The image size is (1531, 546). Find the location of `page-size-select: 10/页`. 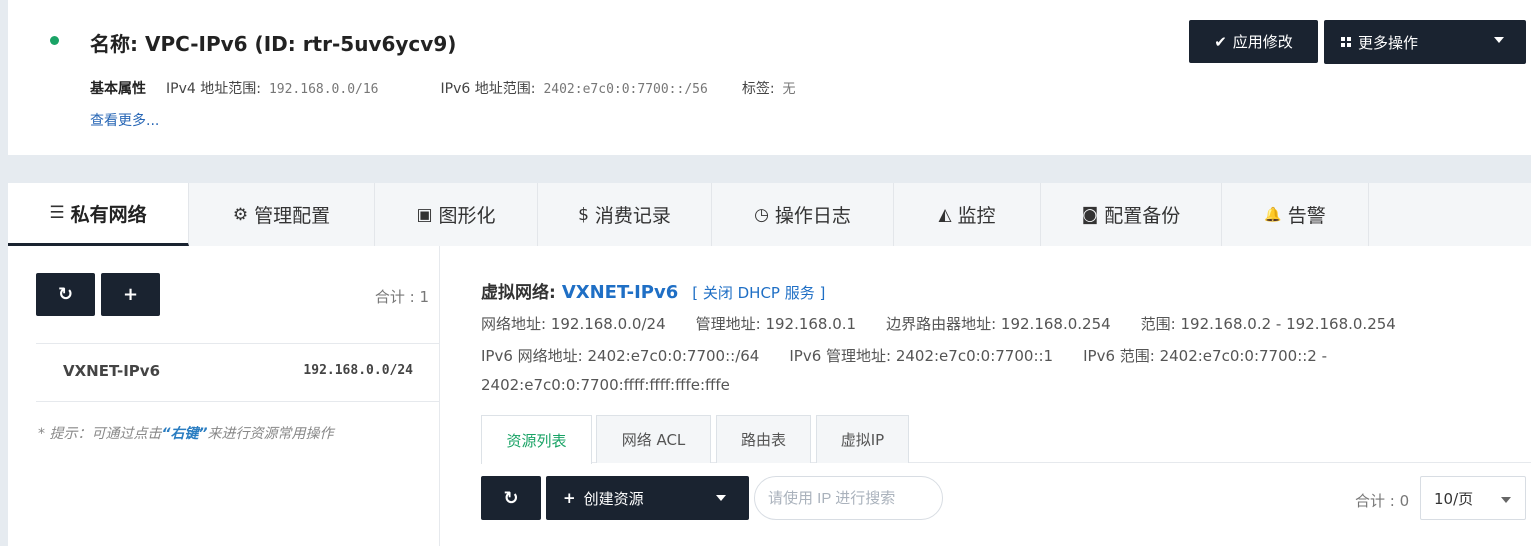

page-size-select: 10/页 is located at coordinates (1473, 498).